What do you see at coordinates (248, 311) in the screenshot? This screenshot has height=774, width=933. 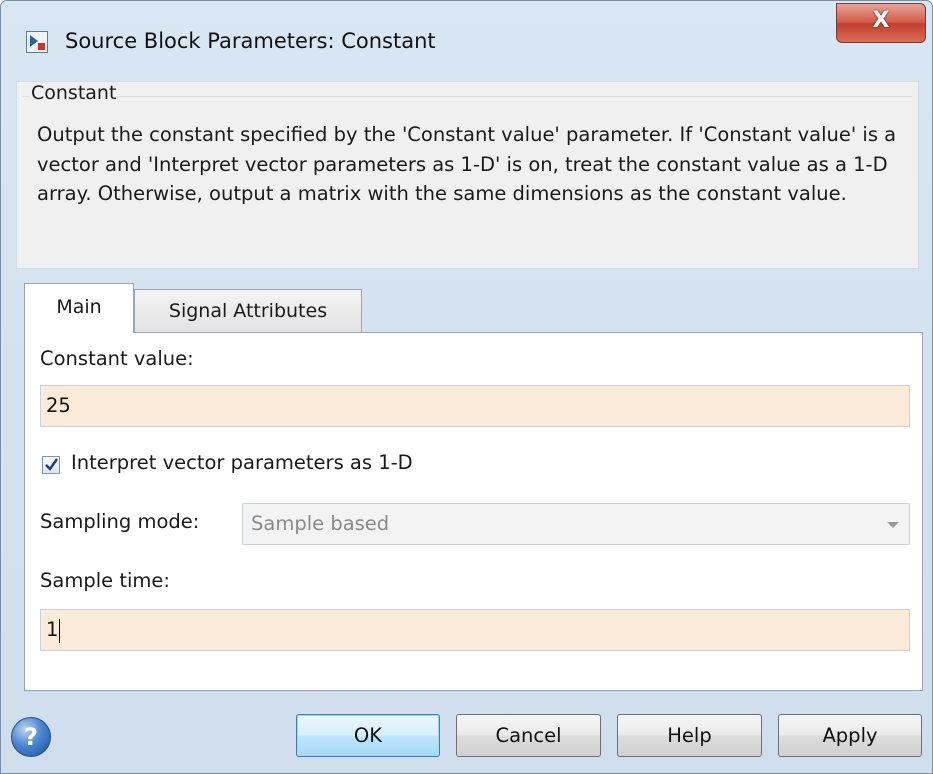 I see `tab-signal-attributes: Signal Attributes` at bounding box center [248, 311].